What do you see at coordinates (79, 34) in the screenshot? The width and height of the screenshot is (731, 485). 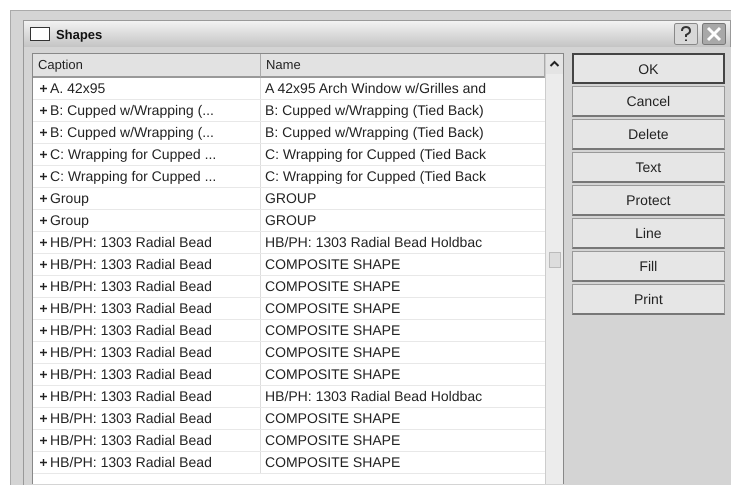 I see `window-title: Shapes` at bounding box center [79, 34].